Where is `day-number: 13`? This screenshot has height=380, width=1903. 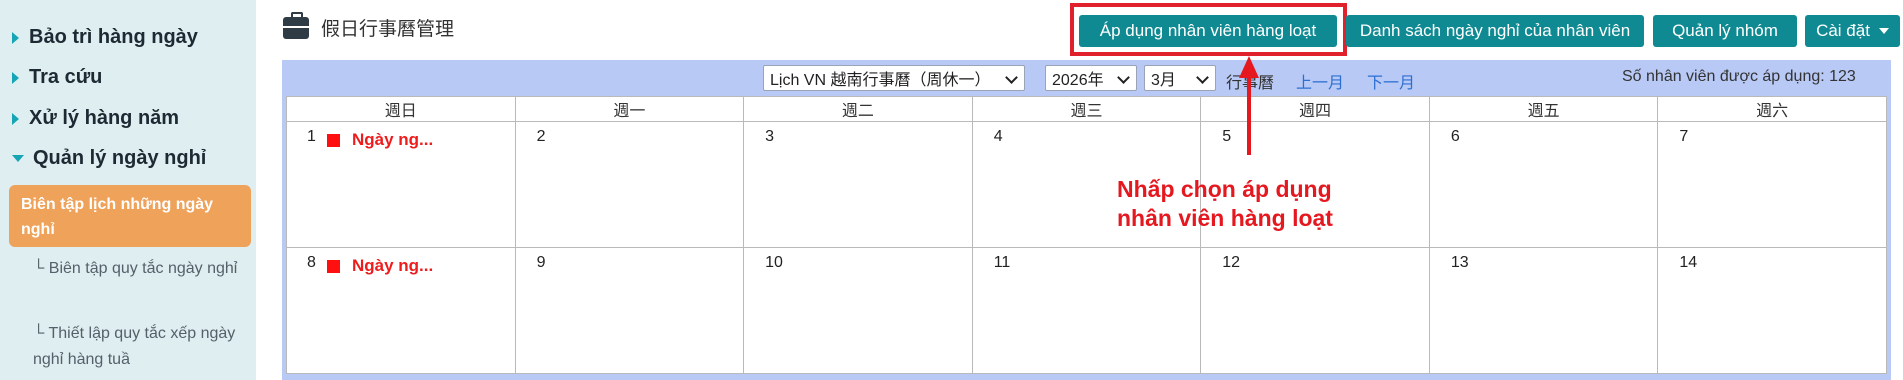 day-number: 13 is located at coordinates (1459, 262).